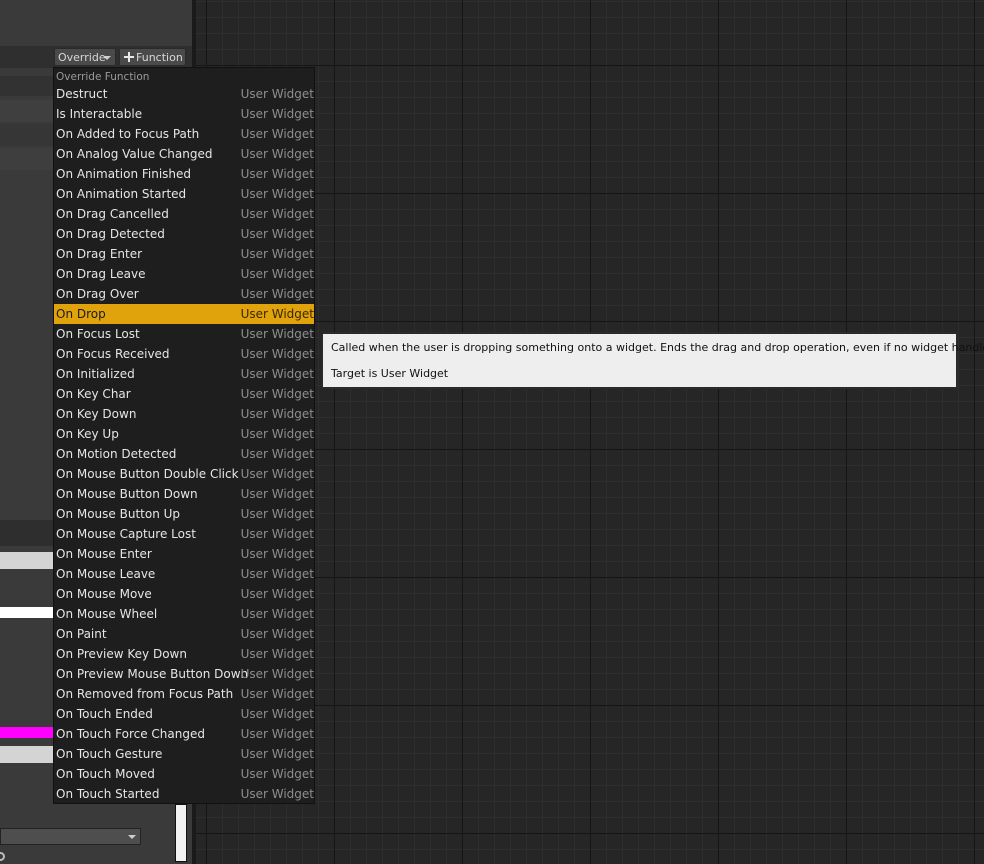 Image resolution: width=984 pixels, height=864 pixels. Describe the element at coordinates (184, 274) in the screenshot. I see `menu-item: On Drag Leave User Widget` at that location.